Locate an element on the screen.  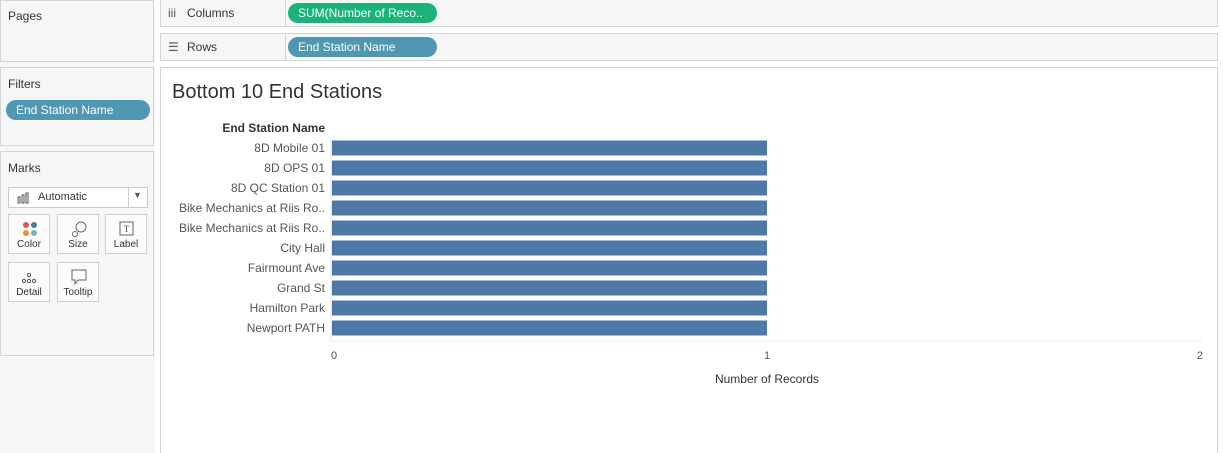
color-button-label: Color is located at coordinates (29, 244).